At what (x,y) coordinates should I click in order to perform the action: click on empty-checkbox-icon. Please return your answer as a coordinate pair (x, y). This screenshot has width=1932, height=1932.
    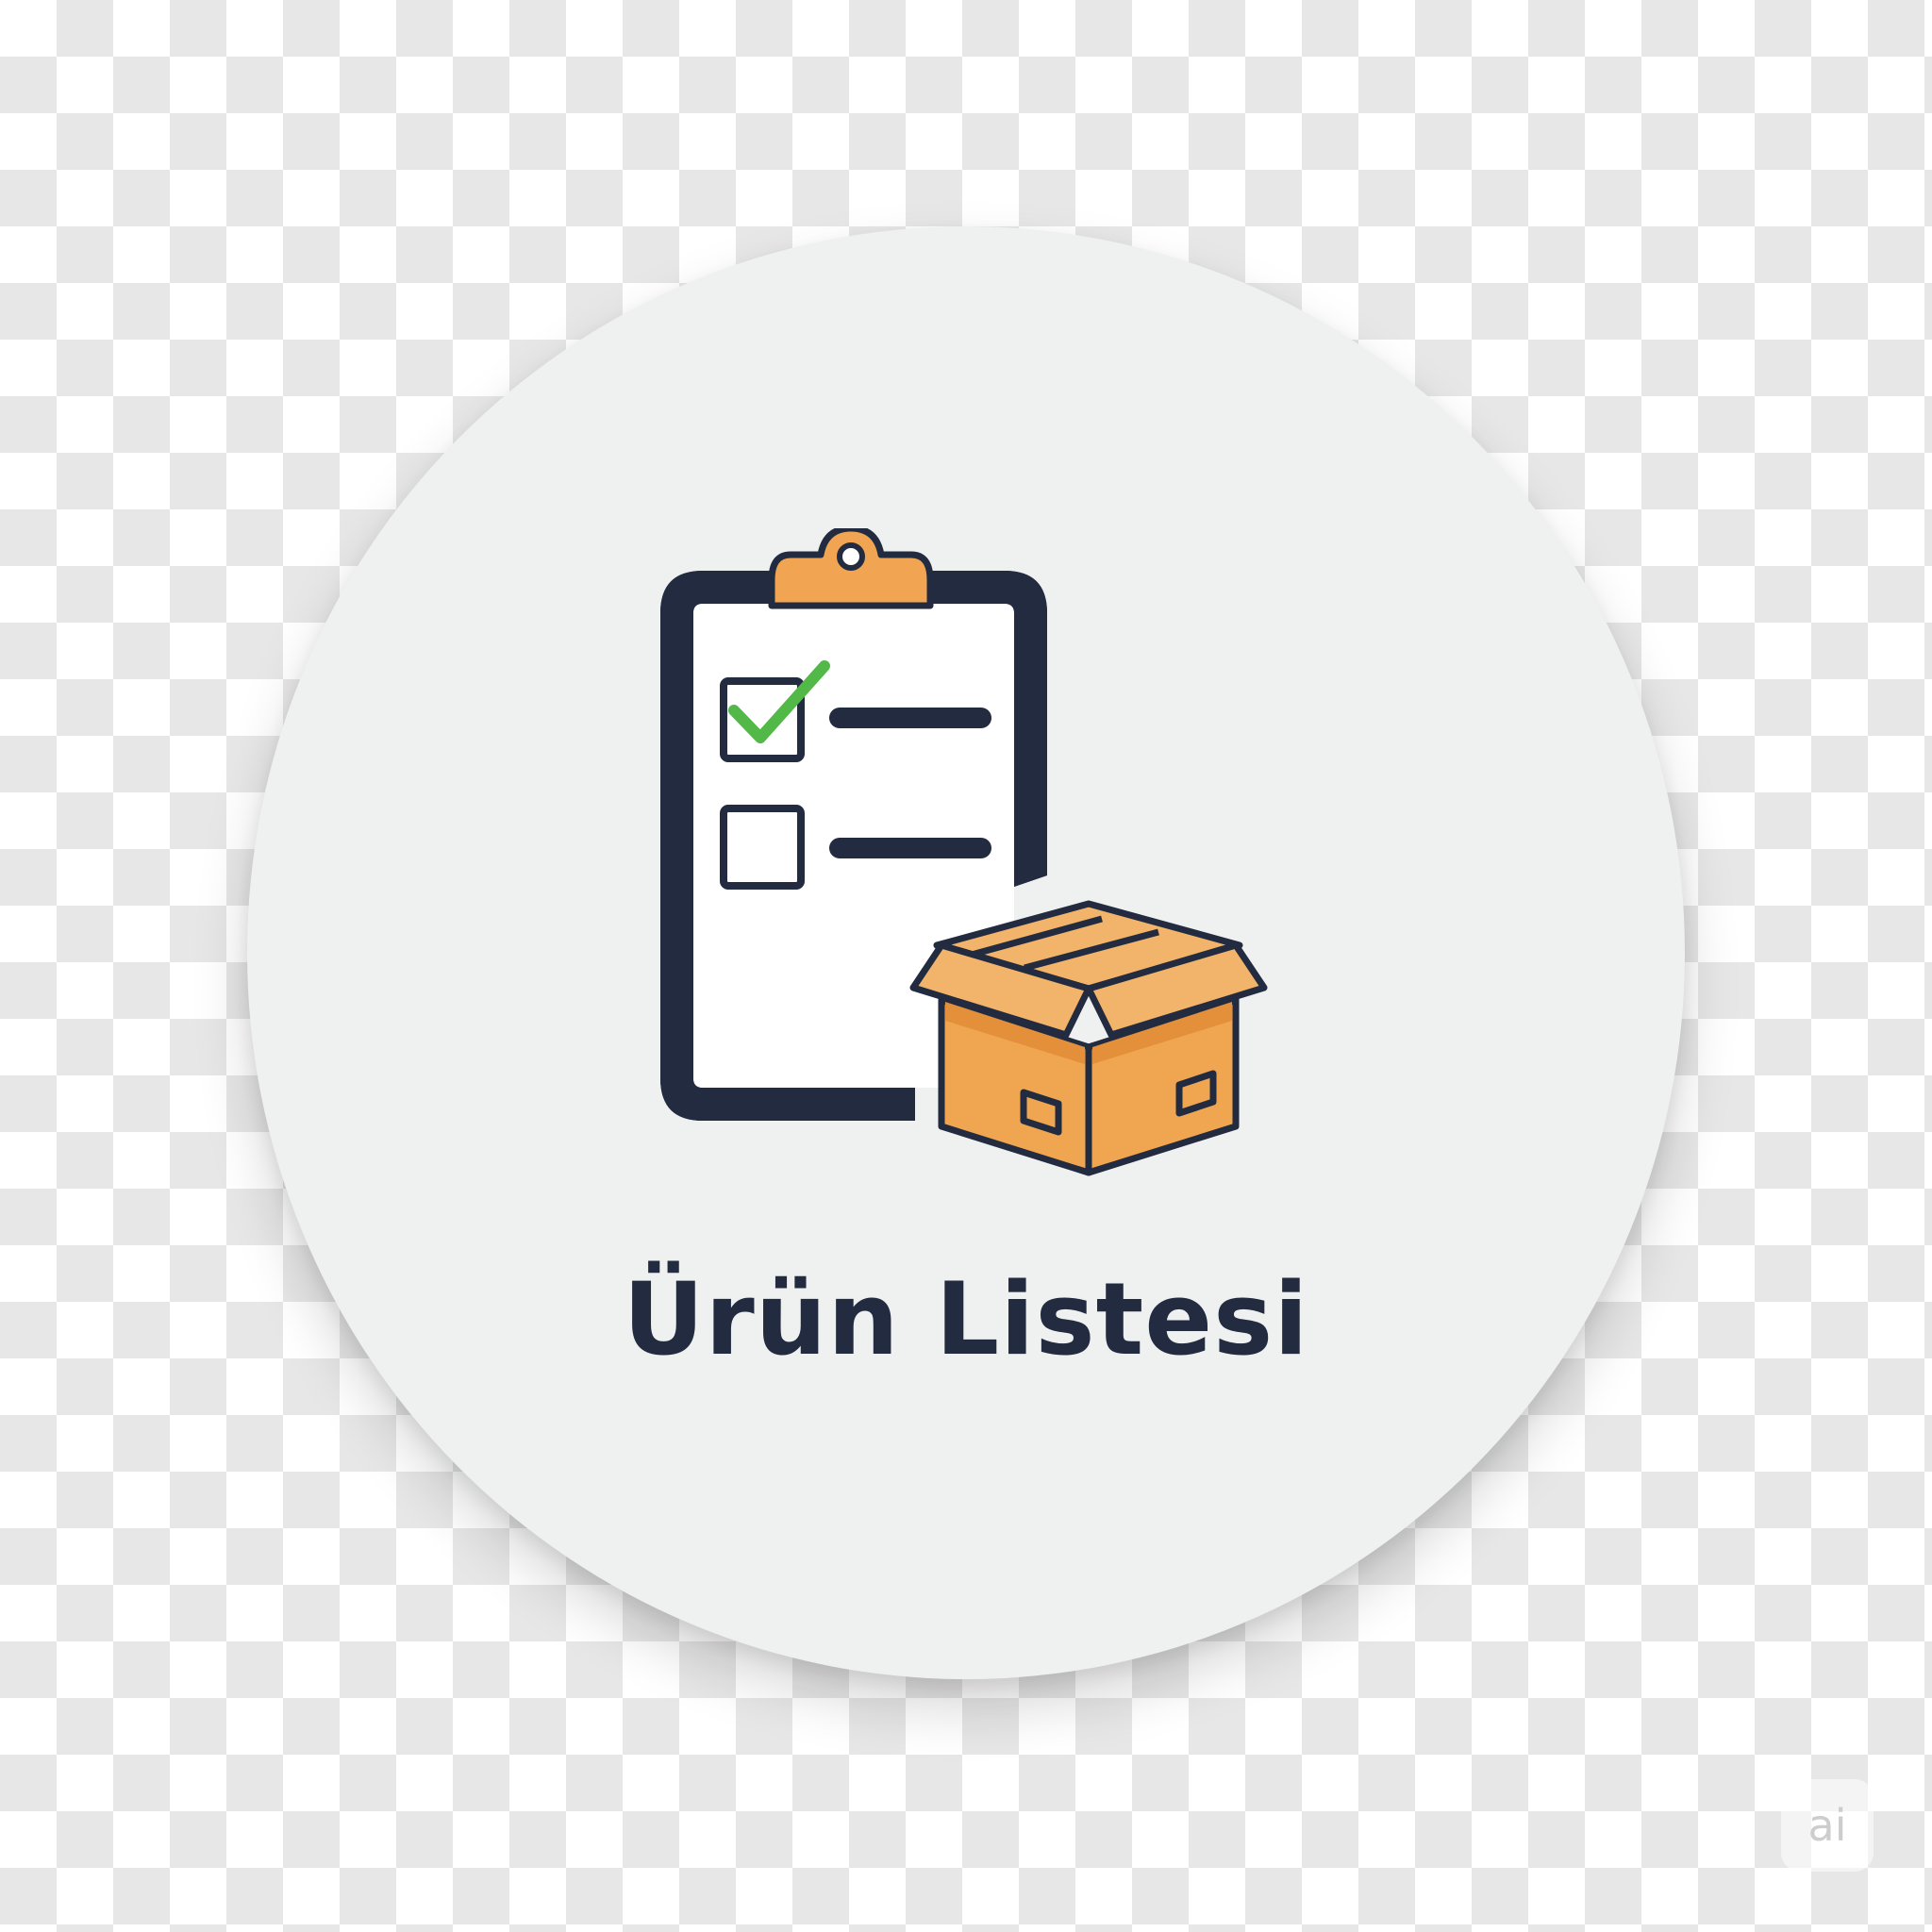
    Looking at the image, I should click on (763, 848).